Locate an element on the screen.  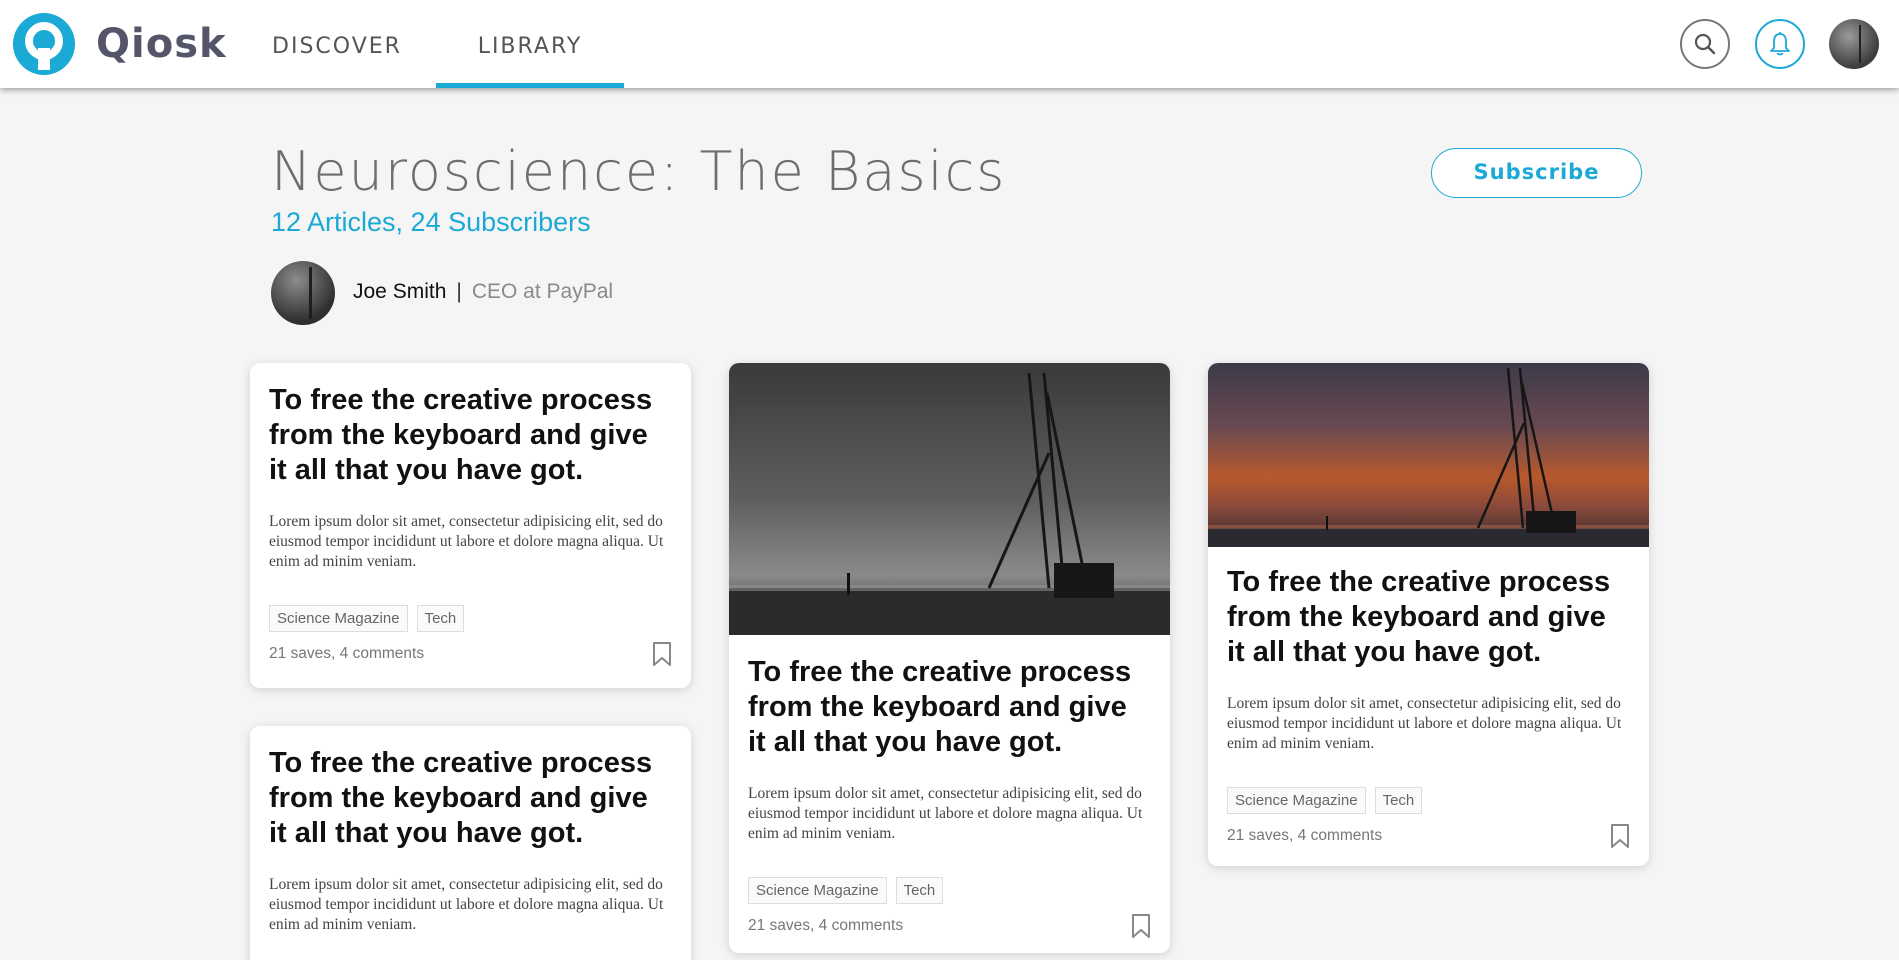
brand-logo: Qiosk is located at coordinates (119, 44).